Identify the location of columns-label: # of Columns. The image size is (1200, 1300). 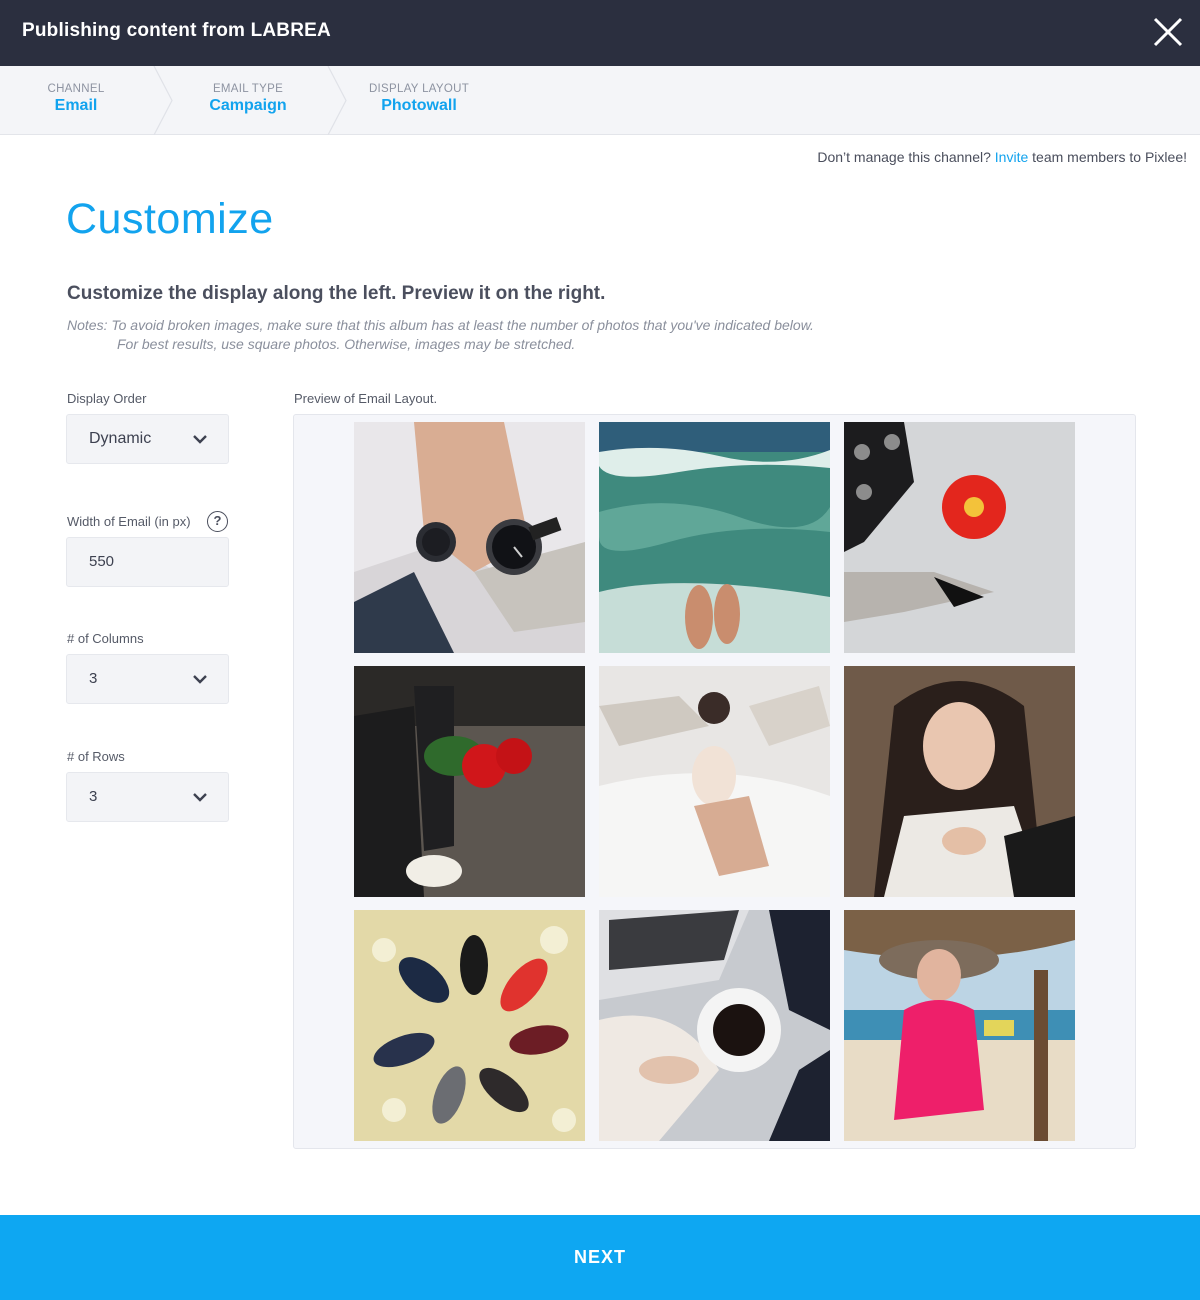
(105, 638).